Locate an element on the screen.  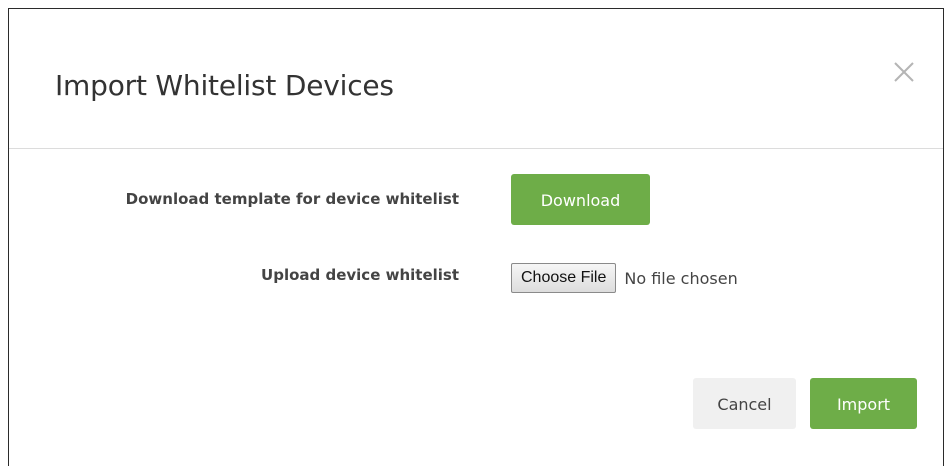
close-button is located at coordinates (904, 72).